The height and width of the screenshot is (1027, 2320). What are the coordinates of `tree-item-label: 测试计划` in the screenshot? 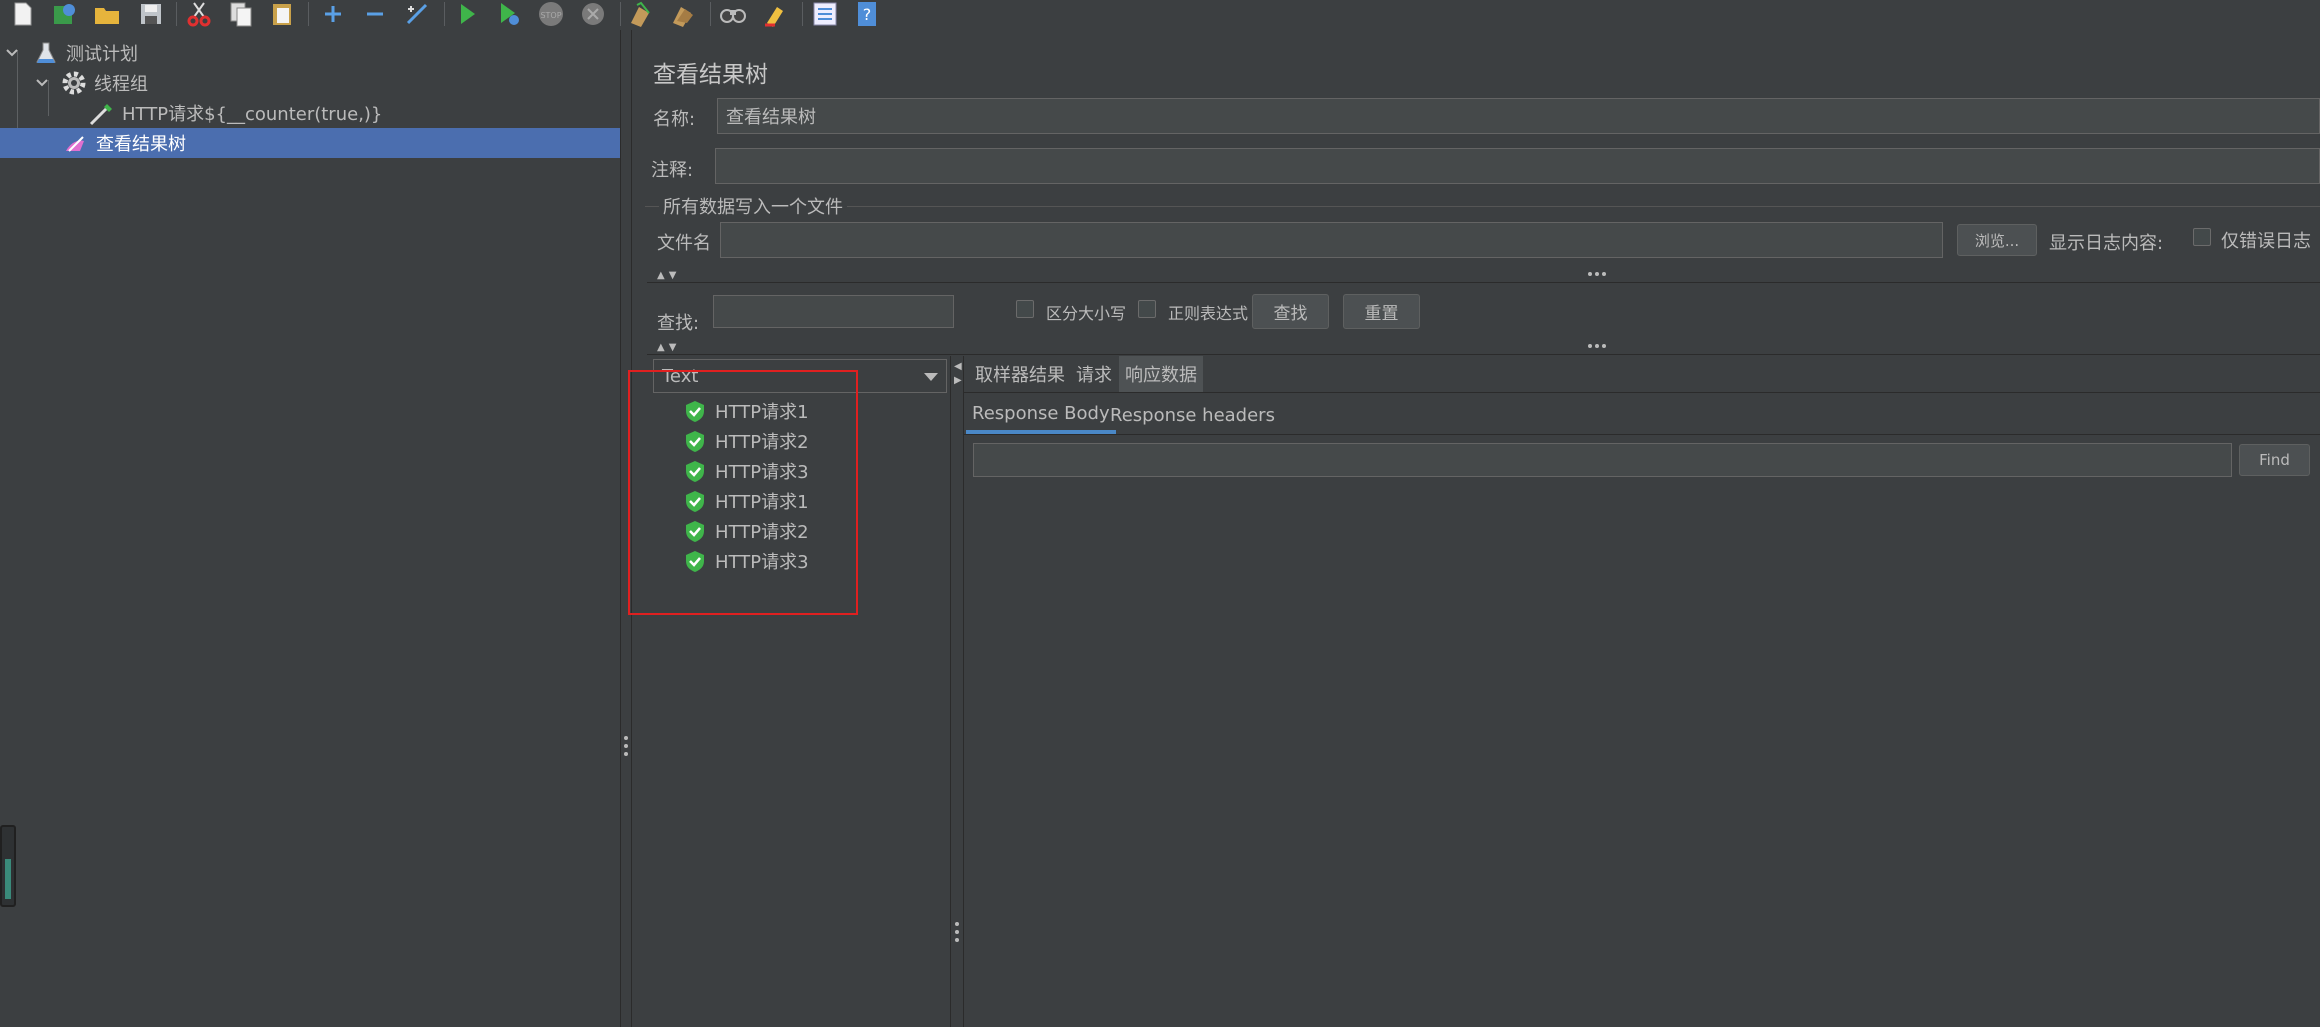 It's located at (102, 54).